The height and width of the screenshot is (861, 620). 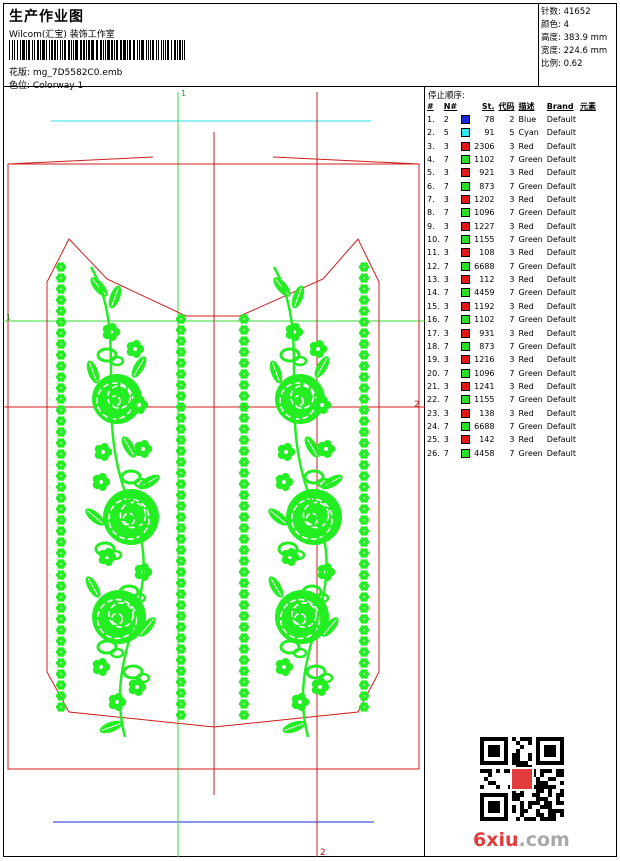 What do you see at coordinates (431, 133) in the screenshot?
I see `row-index: 2.` at bounding box center [431, 133].